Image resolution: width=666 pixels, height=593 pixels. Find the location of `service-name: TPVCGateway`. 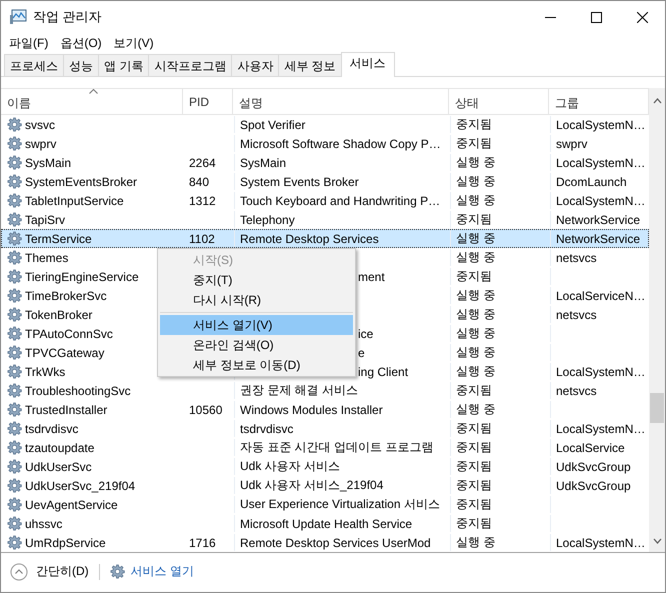

service-name: TPVCGateway is located at coordinates (64, 353).